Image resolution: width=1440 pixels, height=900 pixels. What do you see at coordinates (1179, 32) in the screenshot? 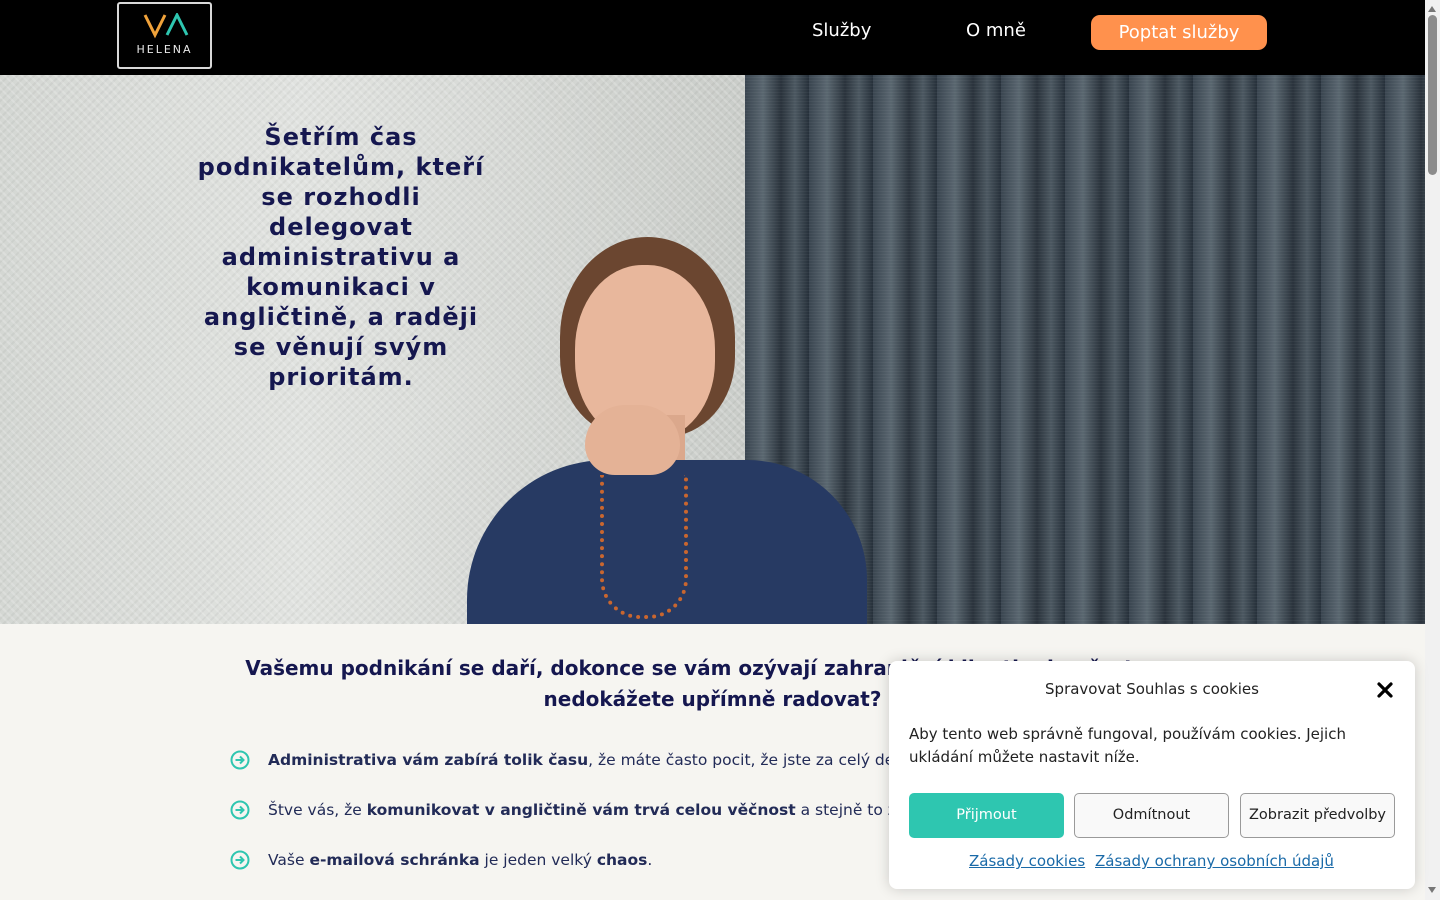
I see `request-services-button: Poptat služby` at bounding box center [1179, 32].